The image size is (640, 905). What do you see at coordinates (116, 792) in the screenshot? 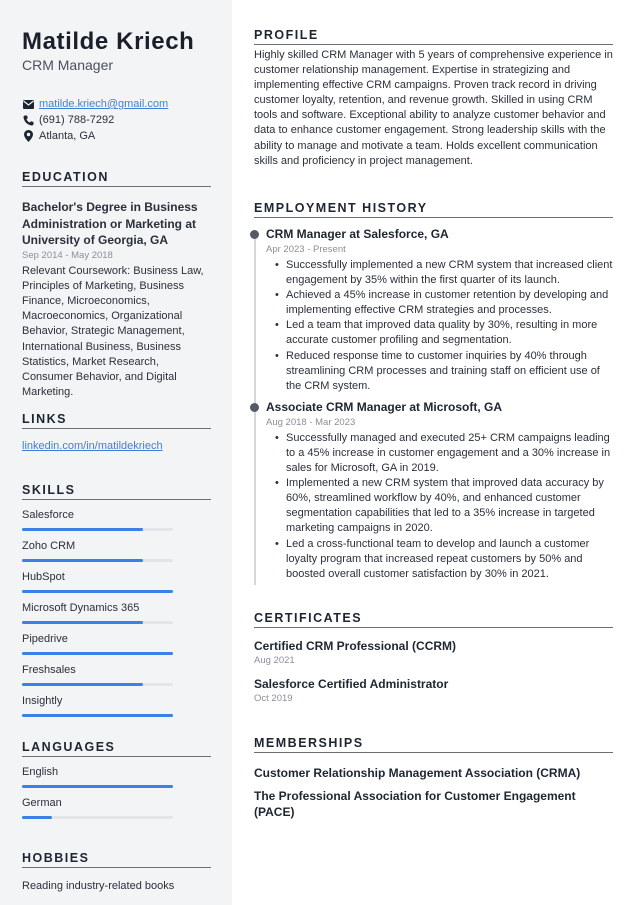
I see `languages-list: English German` at bounding box center [116, 792].